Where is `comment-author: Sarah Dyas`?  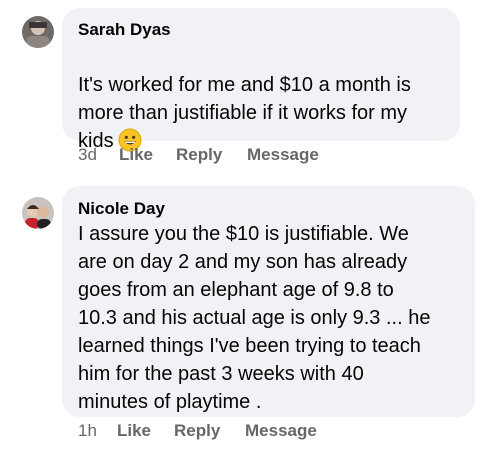 comment-author: Sarah Dyas is located at coordinates (124, 30).